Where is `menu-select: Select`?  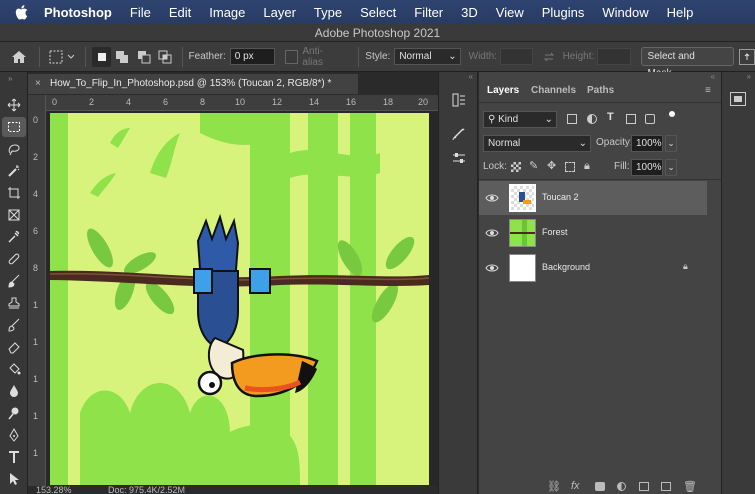 menu-select: Select is located at coordinates (378, 12).